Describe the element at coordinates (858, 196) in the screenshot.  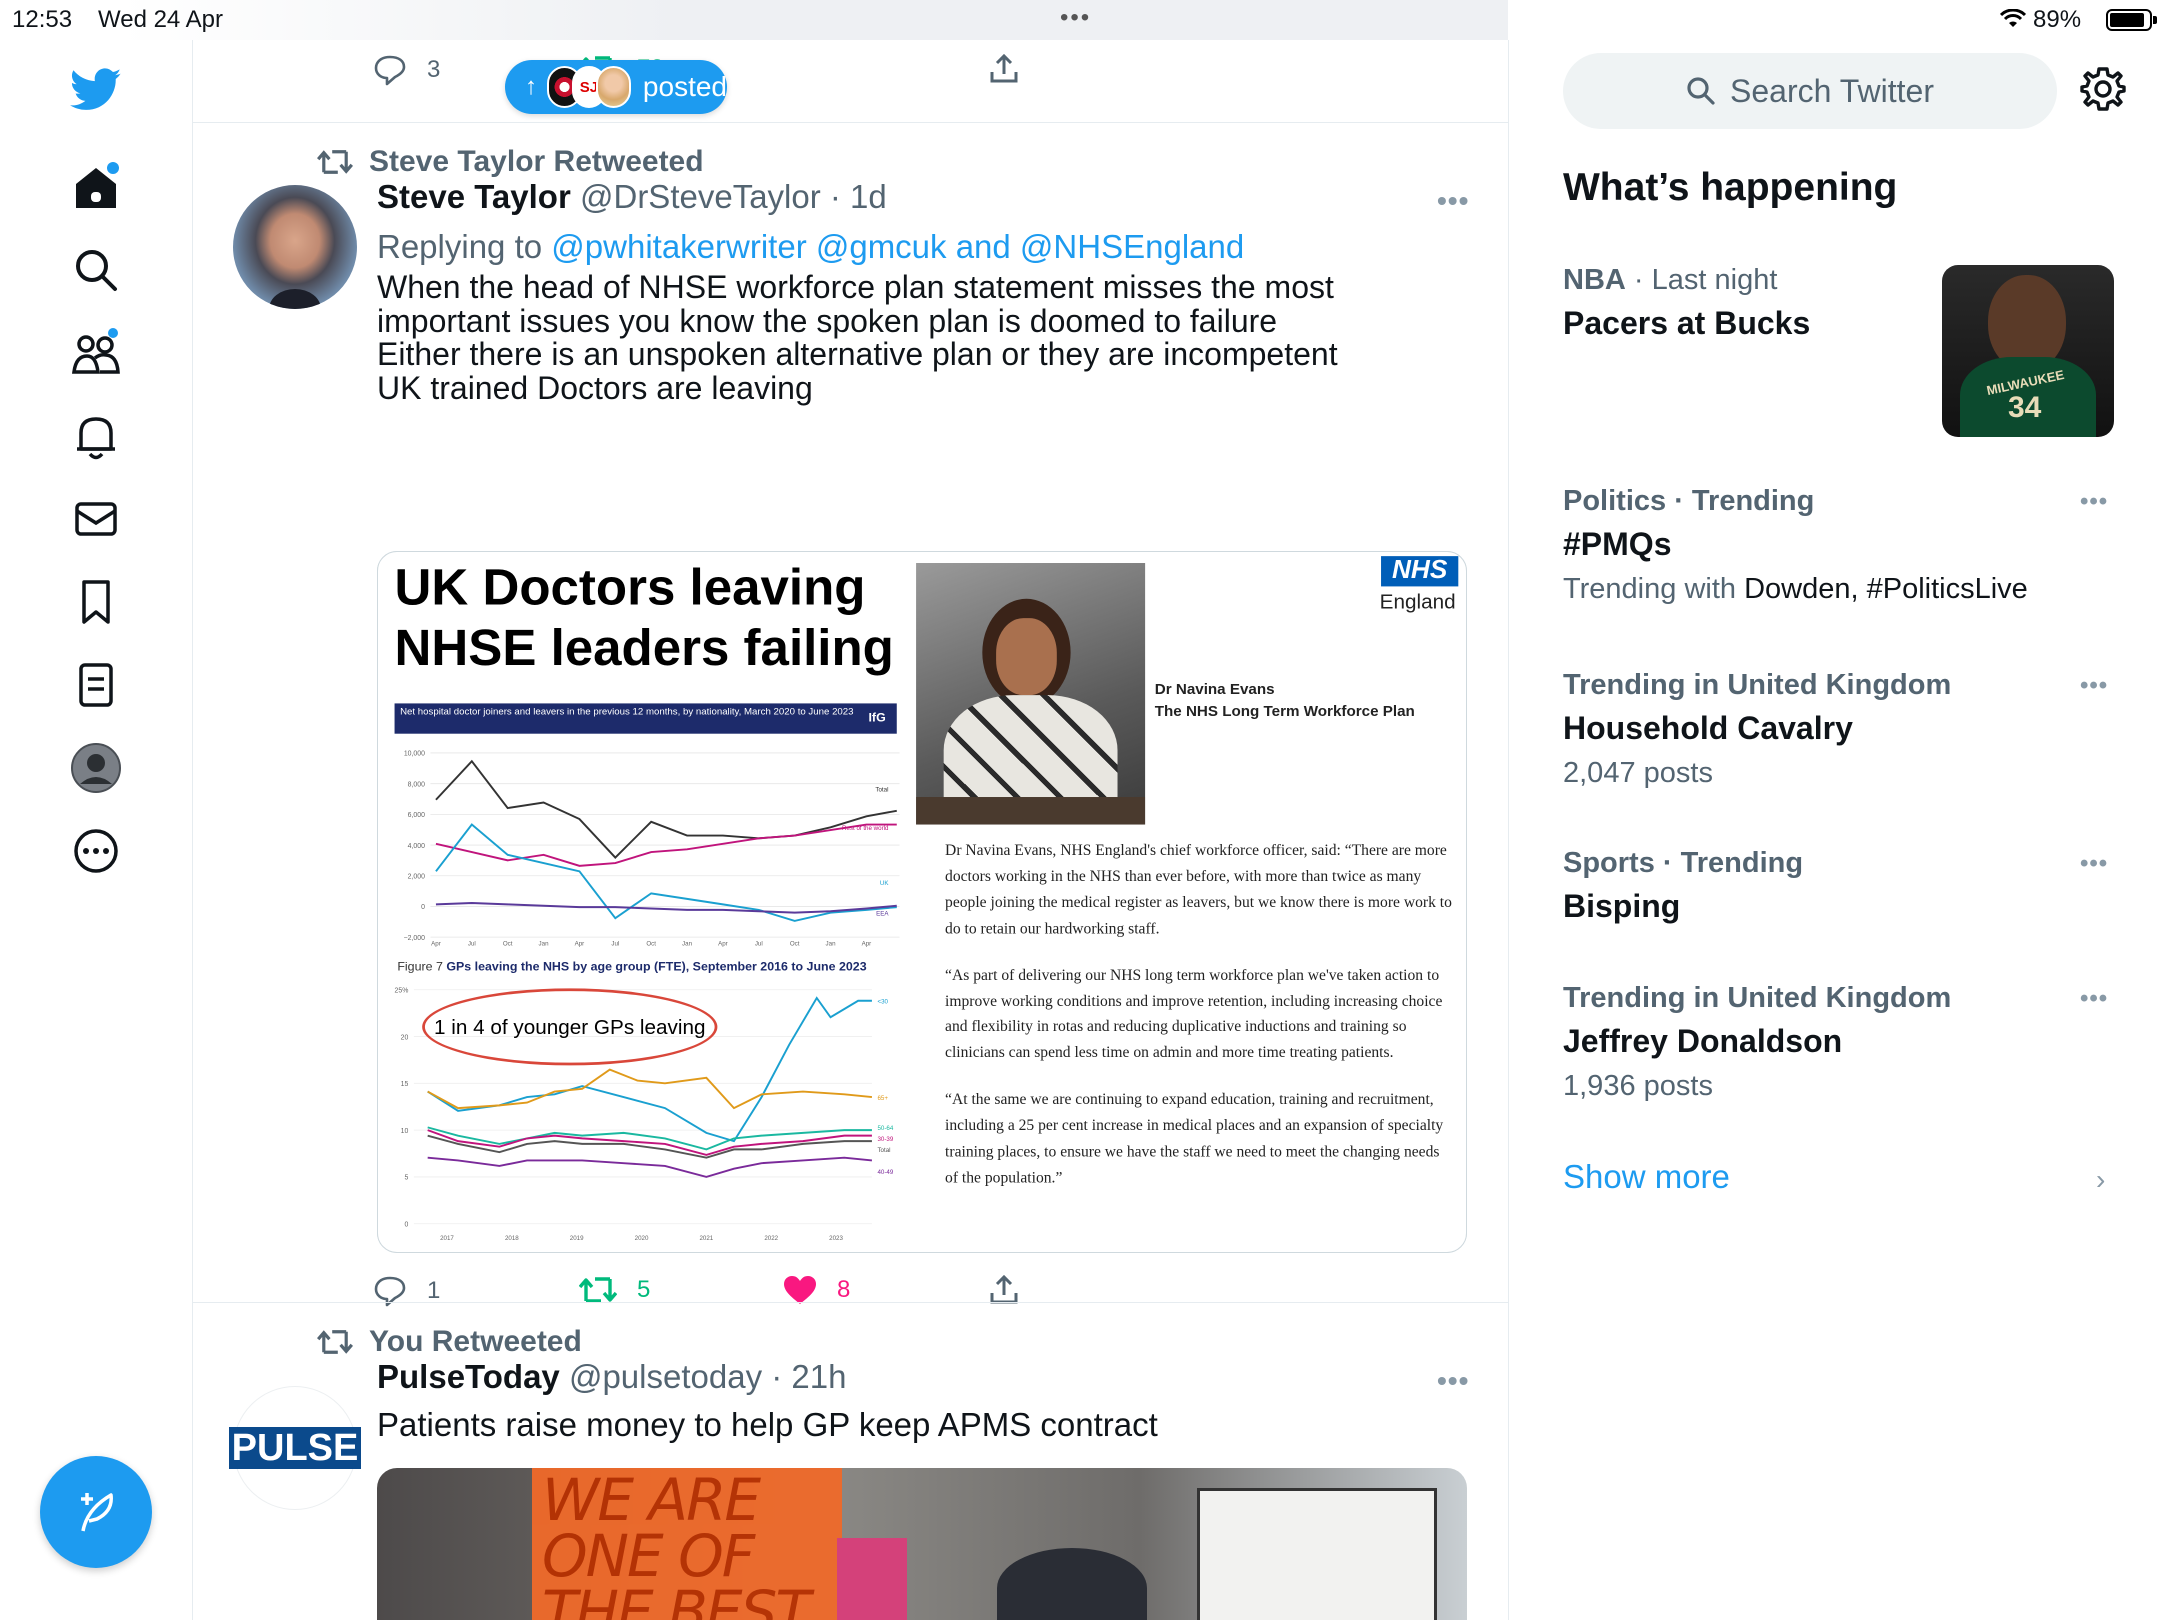
I see `tweet-time: · 1d` at that location.